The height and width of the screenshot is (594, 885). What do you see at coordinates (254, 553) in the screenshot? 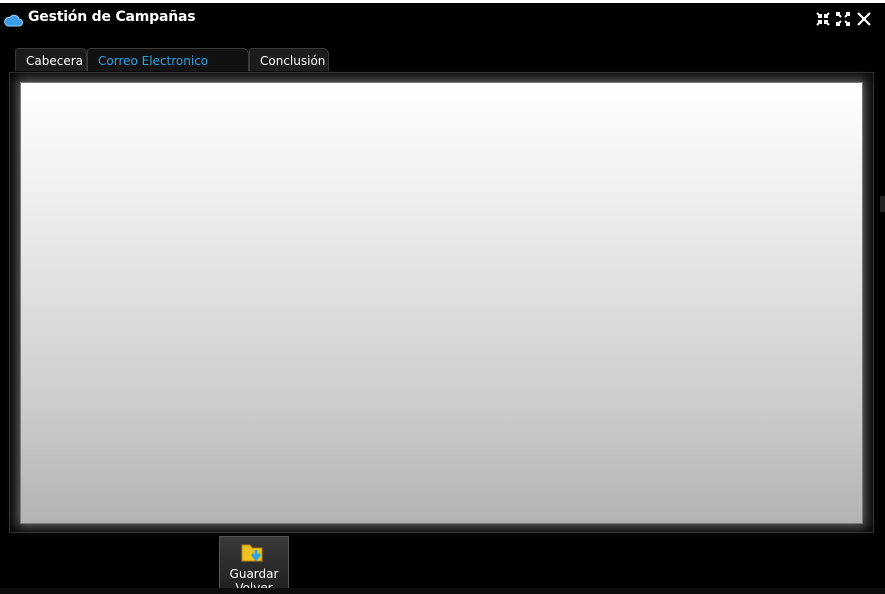
I see `folder-save-icon` at bounding box center [254, 553].